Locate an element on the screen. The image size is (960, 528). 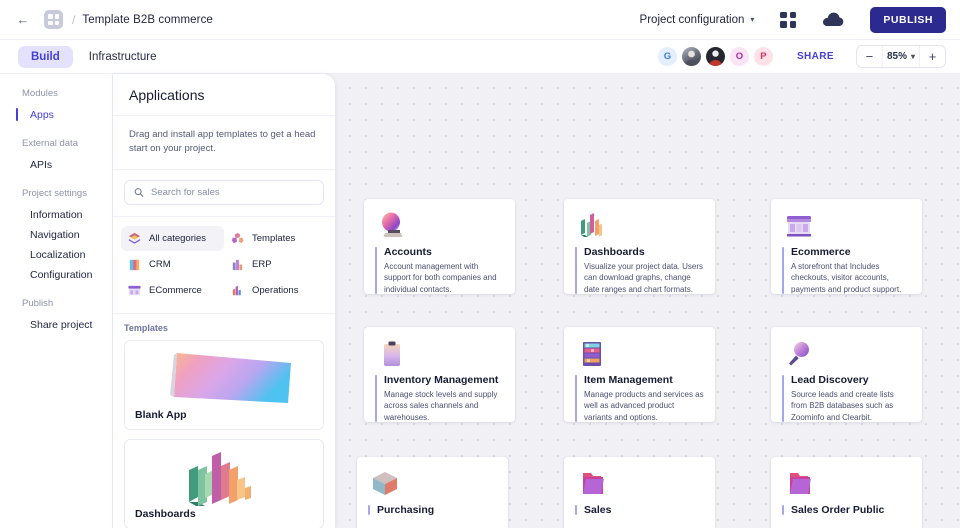
app-card-body: Sales Order Public is located at coordinates (846, 510).